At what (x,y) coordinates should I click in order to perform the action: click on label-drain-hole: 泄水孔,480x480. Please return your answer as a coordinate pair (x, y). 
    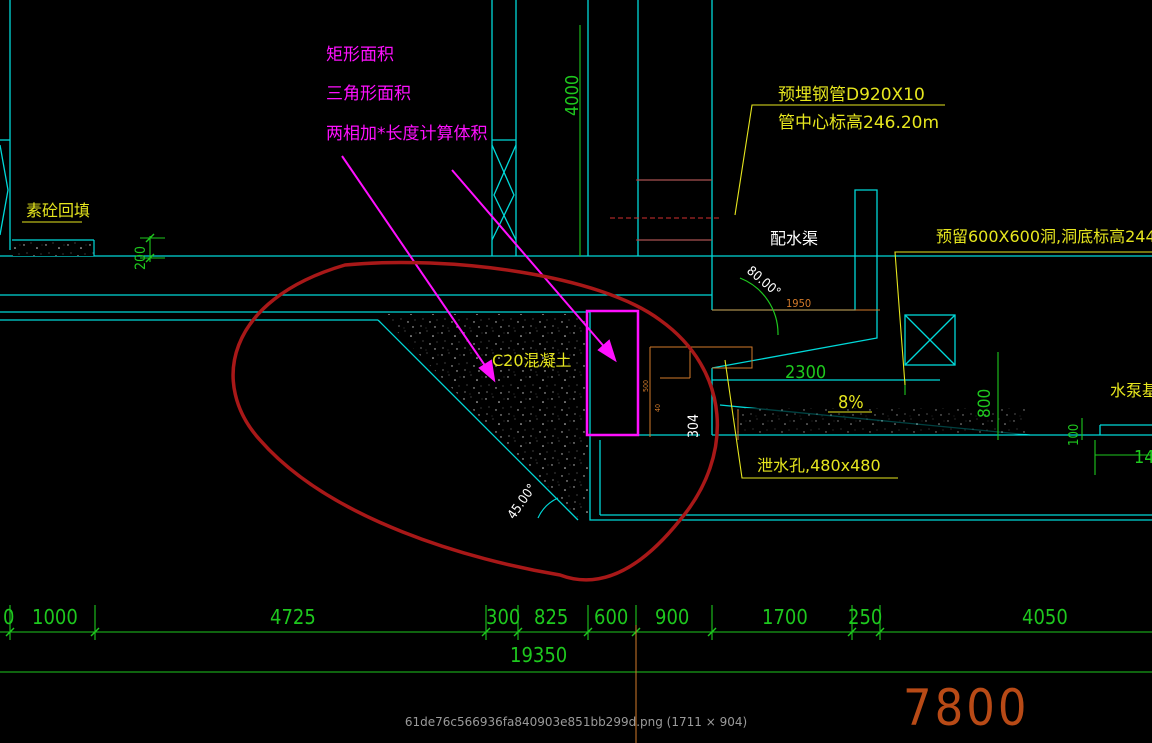
    Looking at the image, I should click on (819, 465).